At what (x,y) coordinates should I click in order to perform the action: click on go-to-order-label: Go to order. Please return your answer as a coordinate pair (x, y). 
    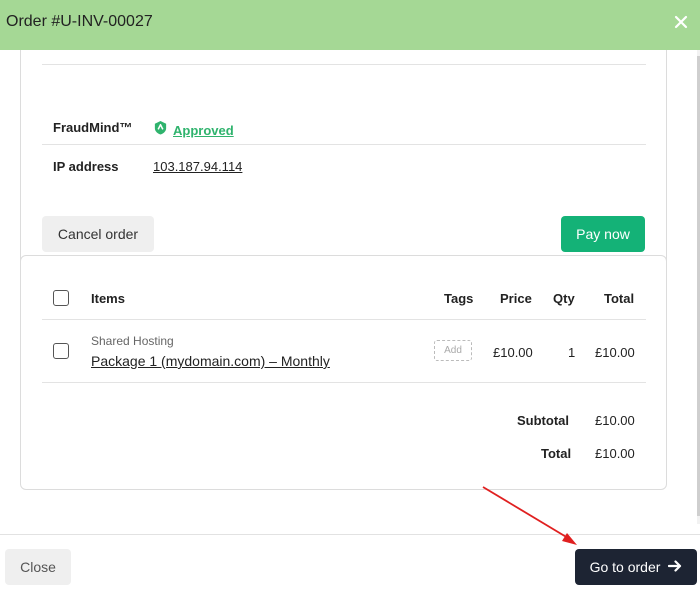
    Looking at the image, I should click on (625, 567).